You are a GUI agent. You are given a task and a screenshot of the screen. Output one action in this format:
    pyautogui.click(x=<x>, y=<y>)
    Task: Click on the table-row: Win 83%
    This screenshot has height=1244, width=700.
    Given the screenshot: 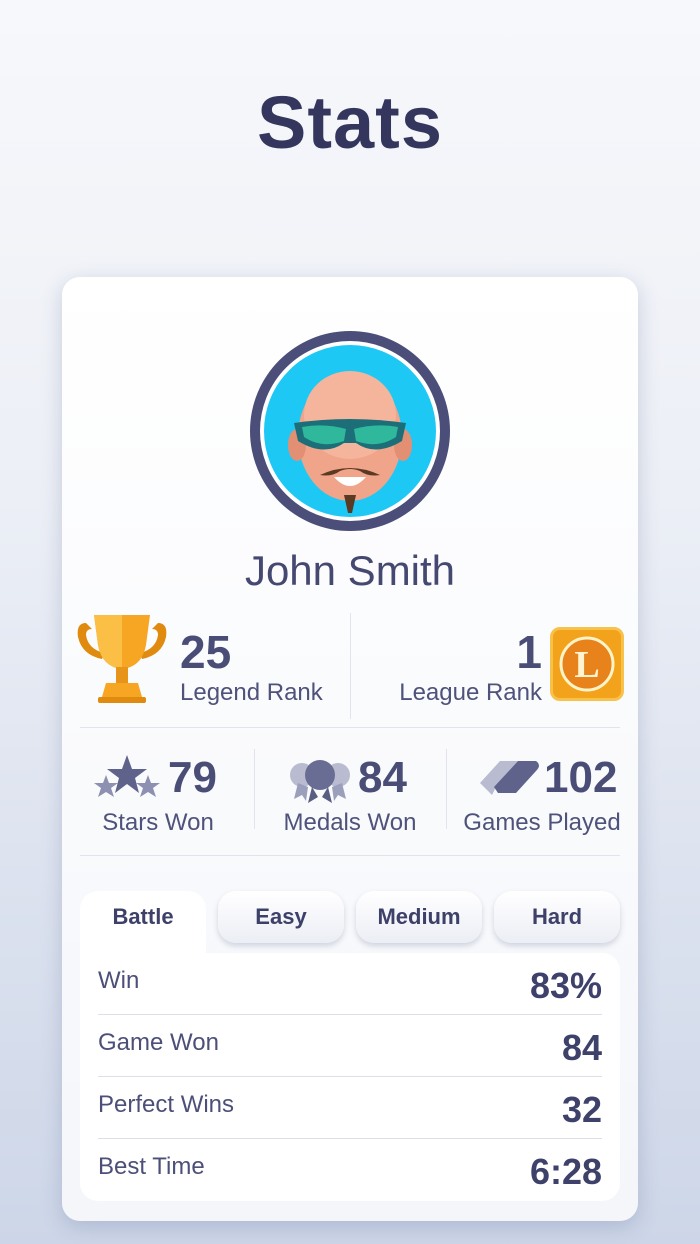 What is the action you would take?
    pyautogui.click(x=350, y=984)
    